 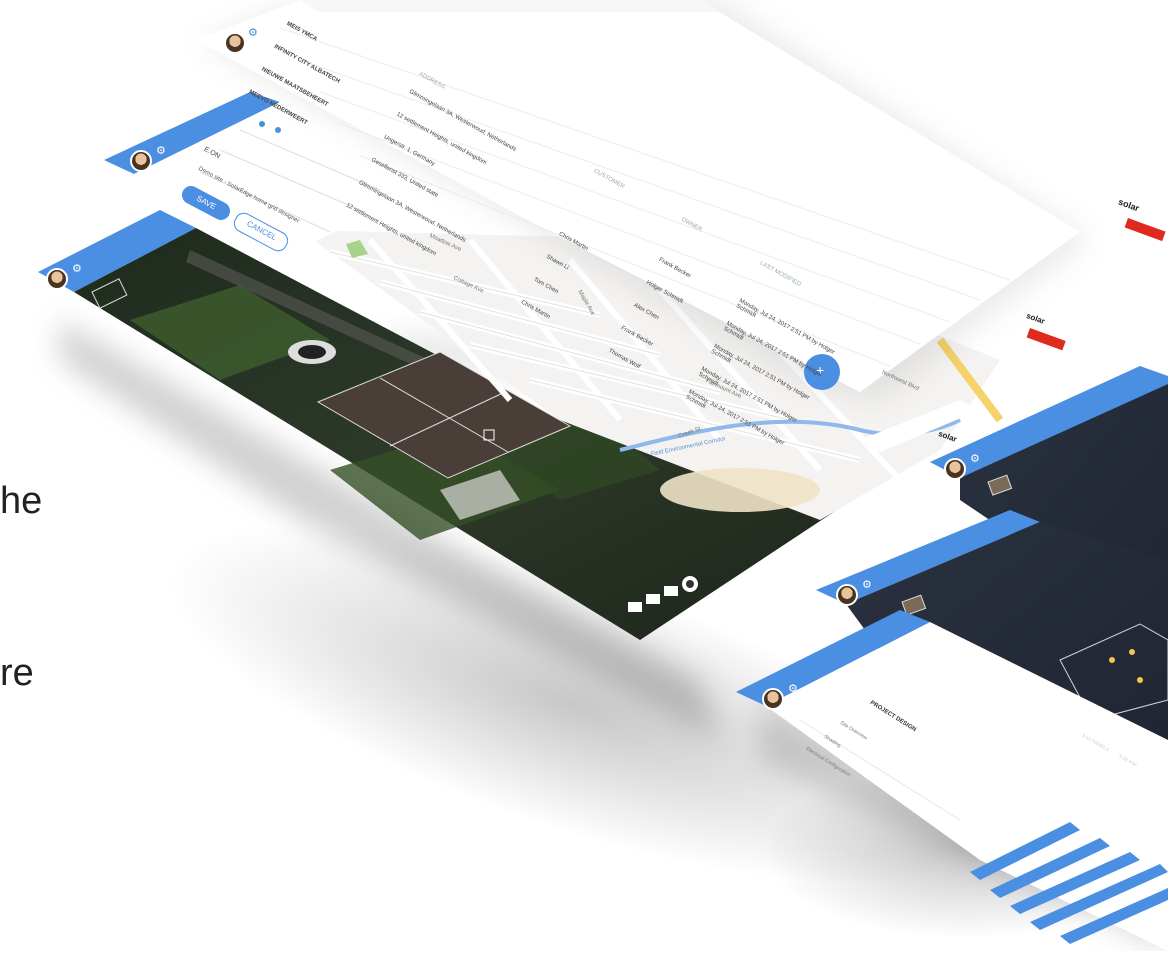 What do you see at coordinates (77, 268) in the screenshot?
I see `satellite-gear-icon: ⚙` at bounding box center [77, 268].